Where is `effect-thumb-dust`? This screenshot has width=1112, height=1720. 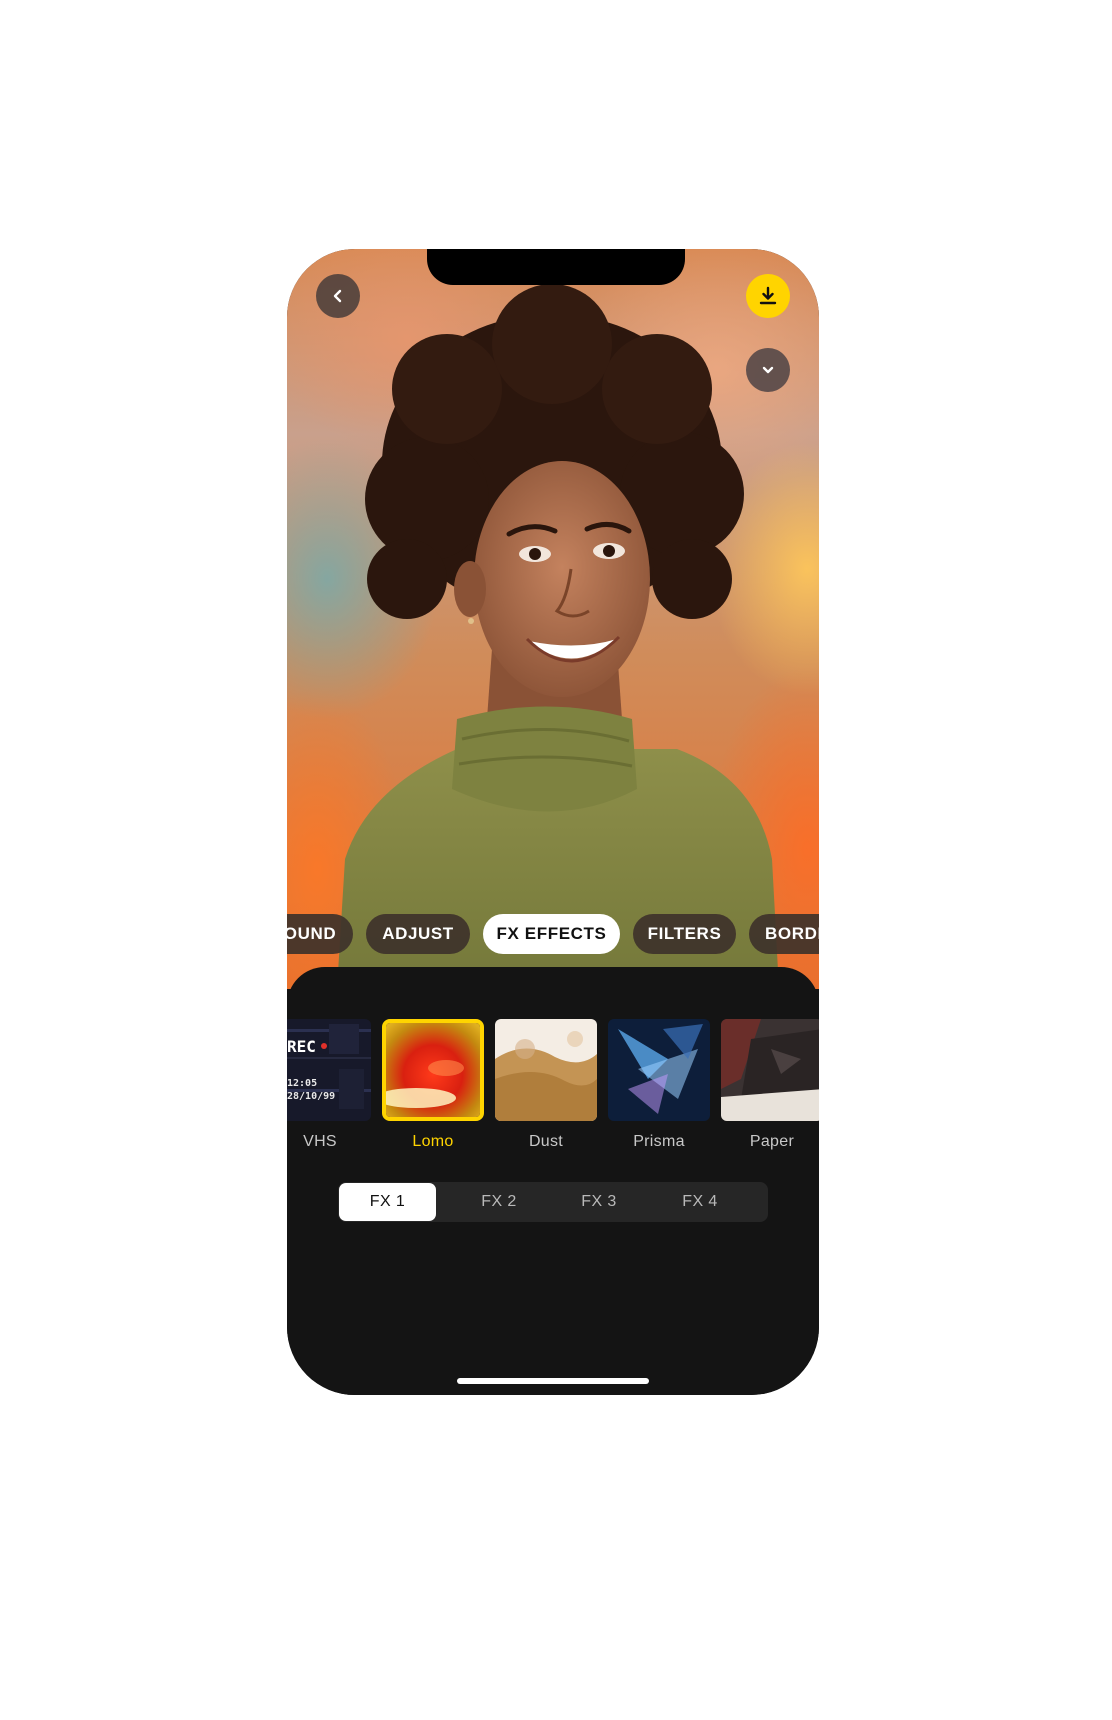
effect-thumb-dust is located at coordinates (546, 1070).